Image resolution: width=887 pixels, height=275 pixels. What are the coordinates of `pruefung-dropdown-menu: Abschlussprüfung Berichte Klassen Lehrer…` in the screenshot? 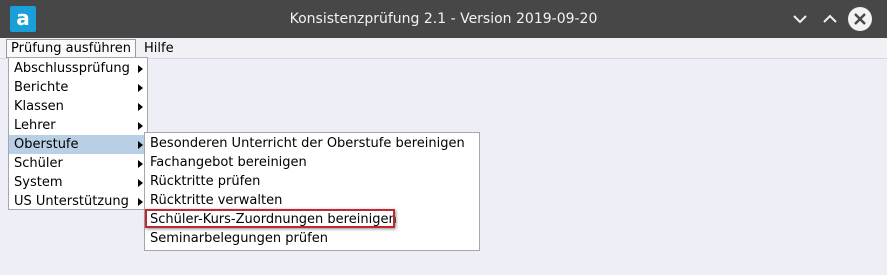 It's located at (78, 133).